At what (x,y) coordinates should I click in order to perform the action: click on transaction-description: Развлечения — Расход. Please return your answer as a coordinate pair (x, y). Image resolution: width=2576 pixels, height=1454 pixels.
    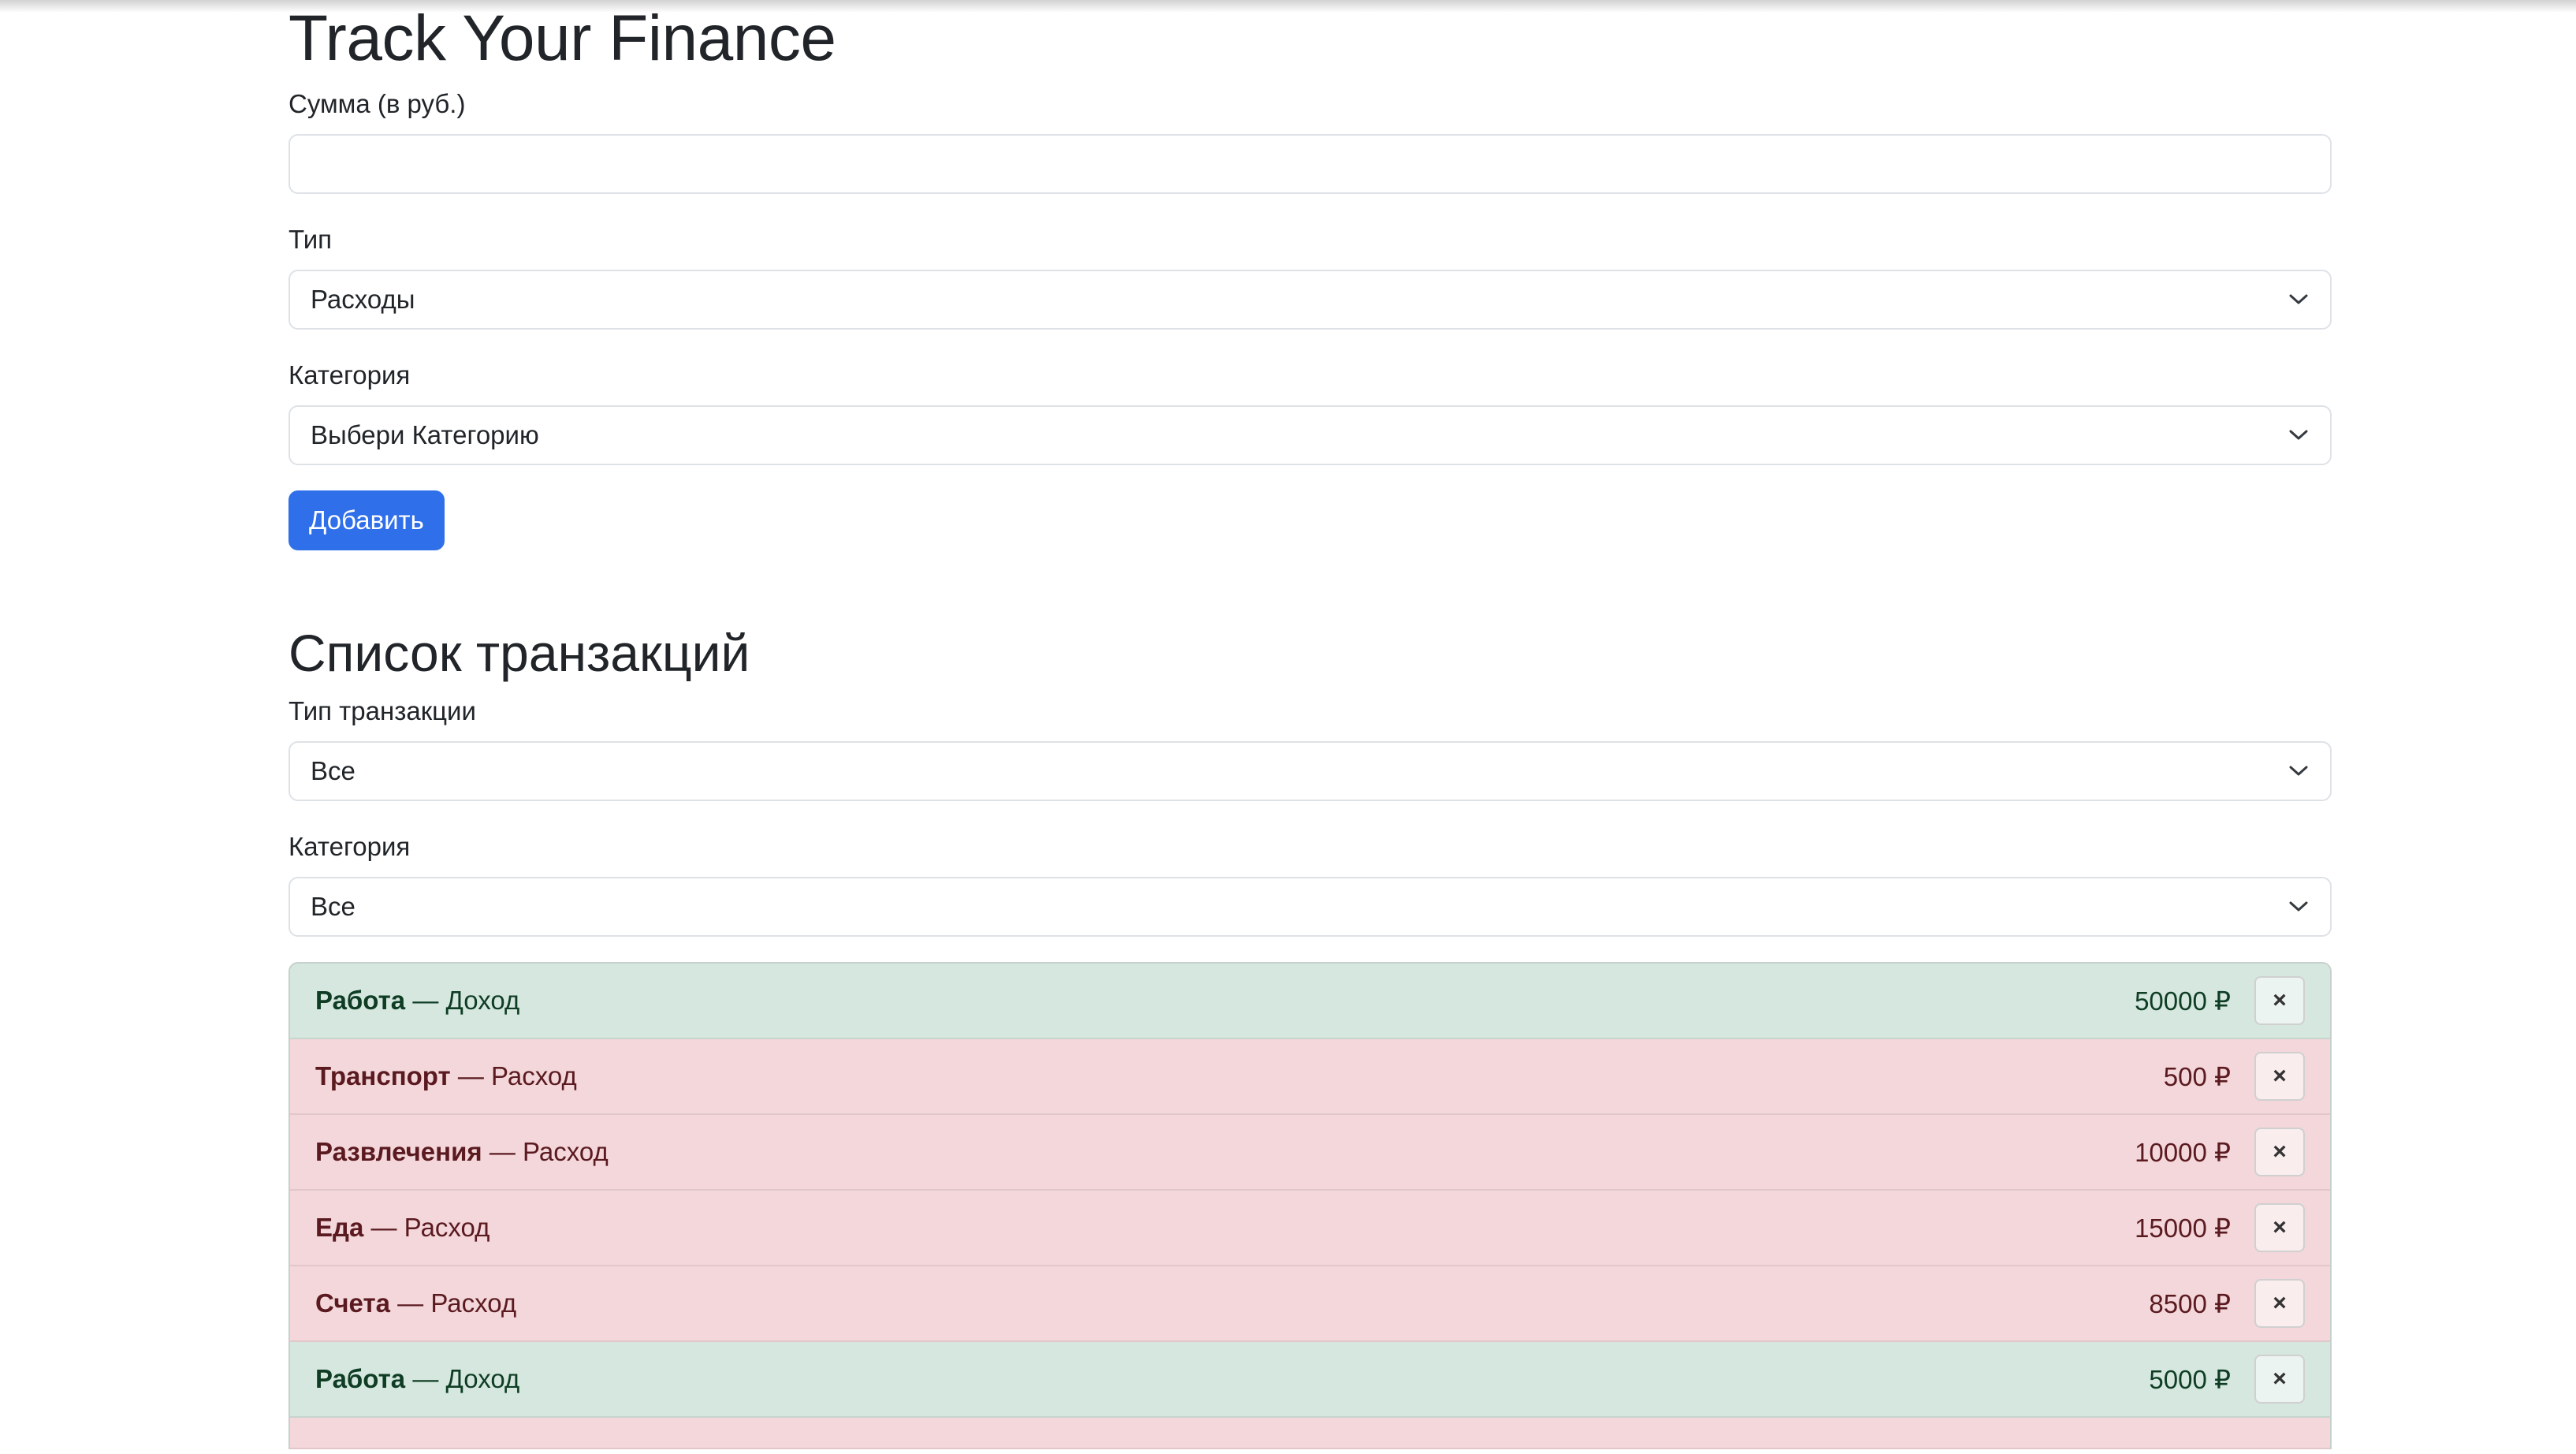
    Looking at the image, I should click on (462, 1152).